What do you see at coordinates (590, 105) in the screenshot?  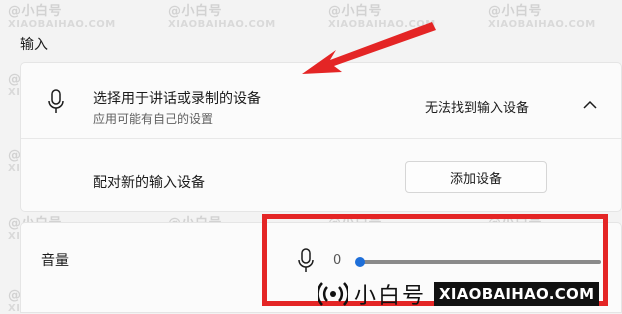 I see `chevron-up-icon` at bounding box center [590, 105].